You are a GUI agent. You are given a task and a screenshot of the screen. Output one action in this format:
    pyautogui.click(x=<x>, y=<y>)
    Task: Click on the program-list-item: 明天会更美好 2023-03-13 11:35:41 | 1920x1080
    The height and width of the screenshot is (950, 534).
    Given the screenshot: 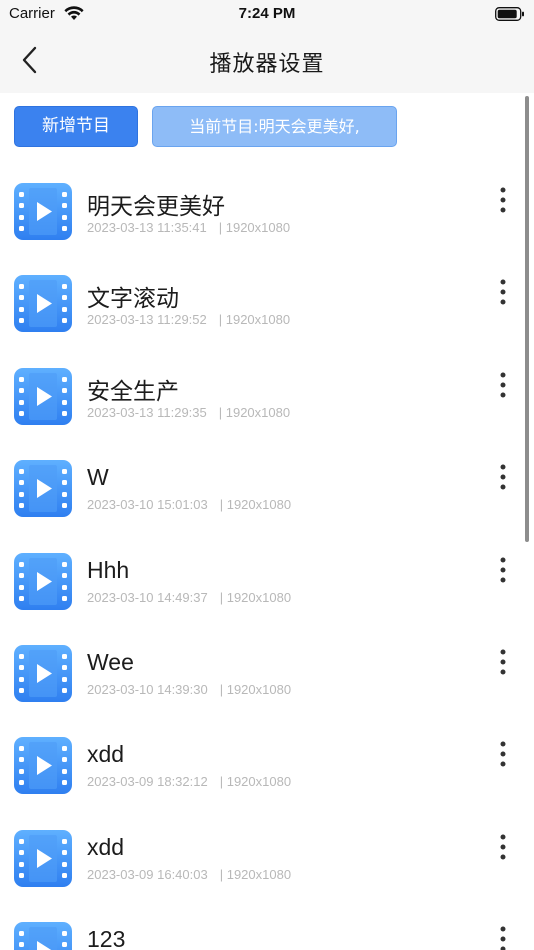 What is the action you would take?
    pyautogui.click(x=267, y=209)
    